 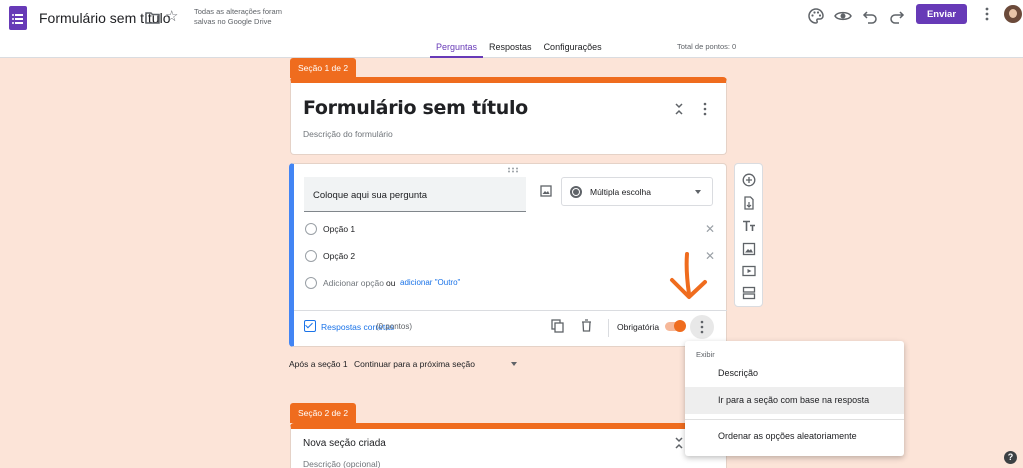 I want to click on add-title-icon, so click(x=749, y=226).